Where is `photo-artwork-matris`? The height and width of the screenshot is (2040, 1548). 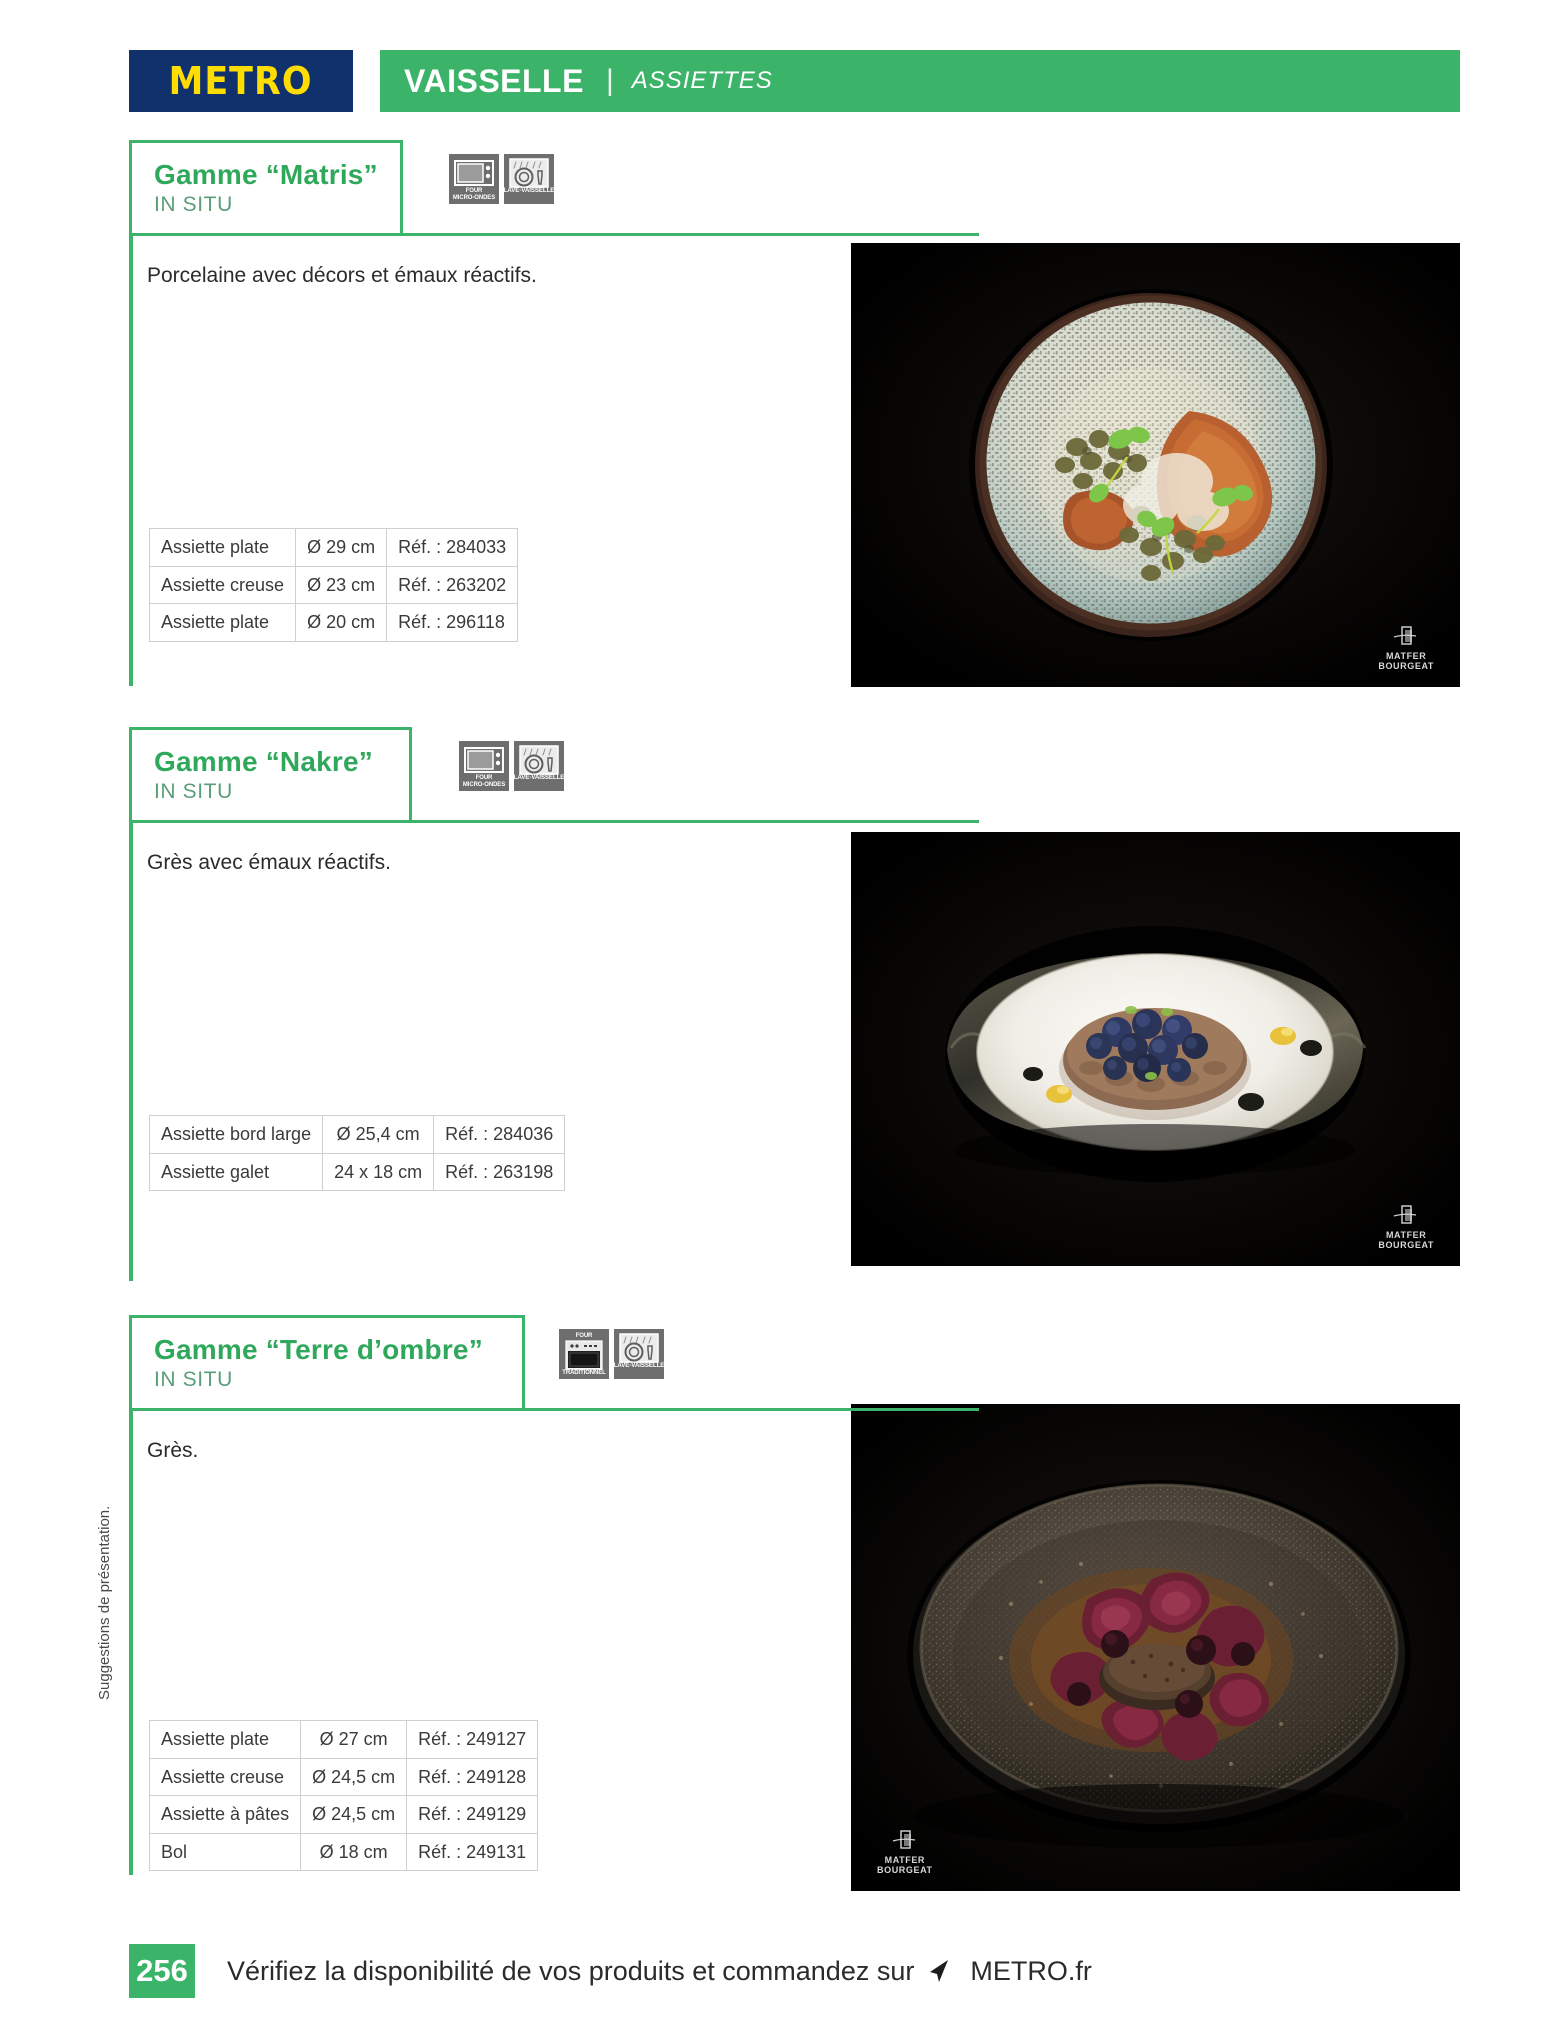
photo-artwork-matris is located at coordinates (1155, 465).